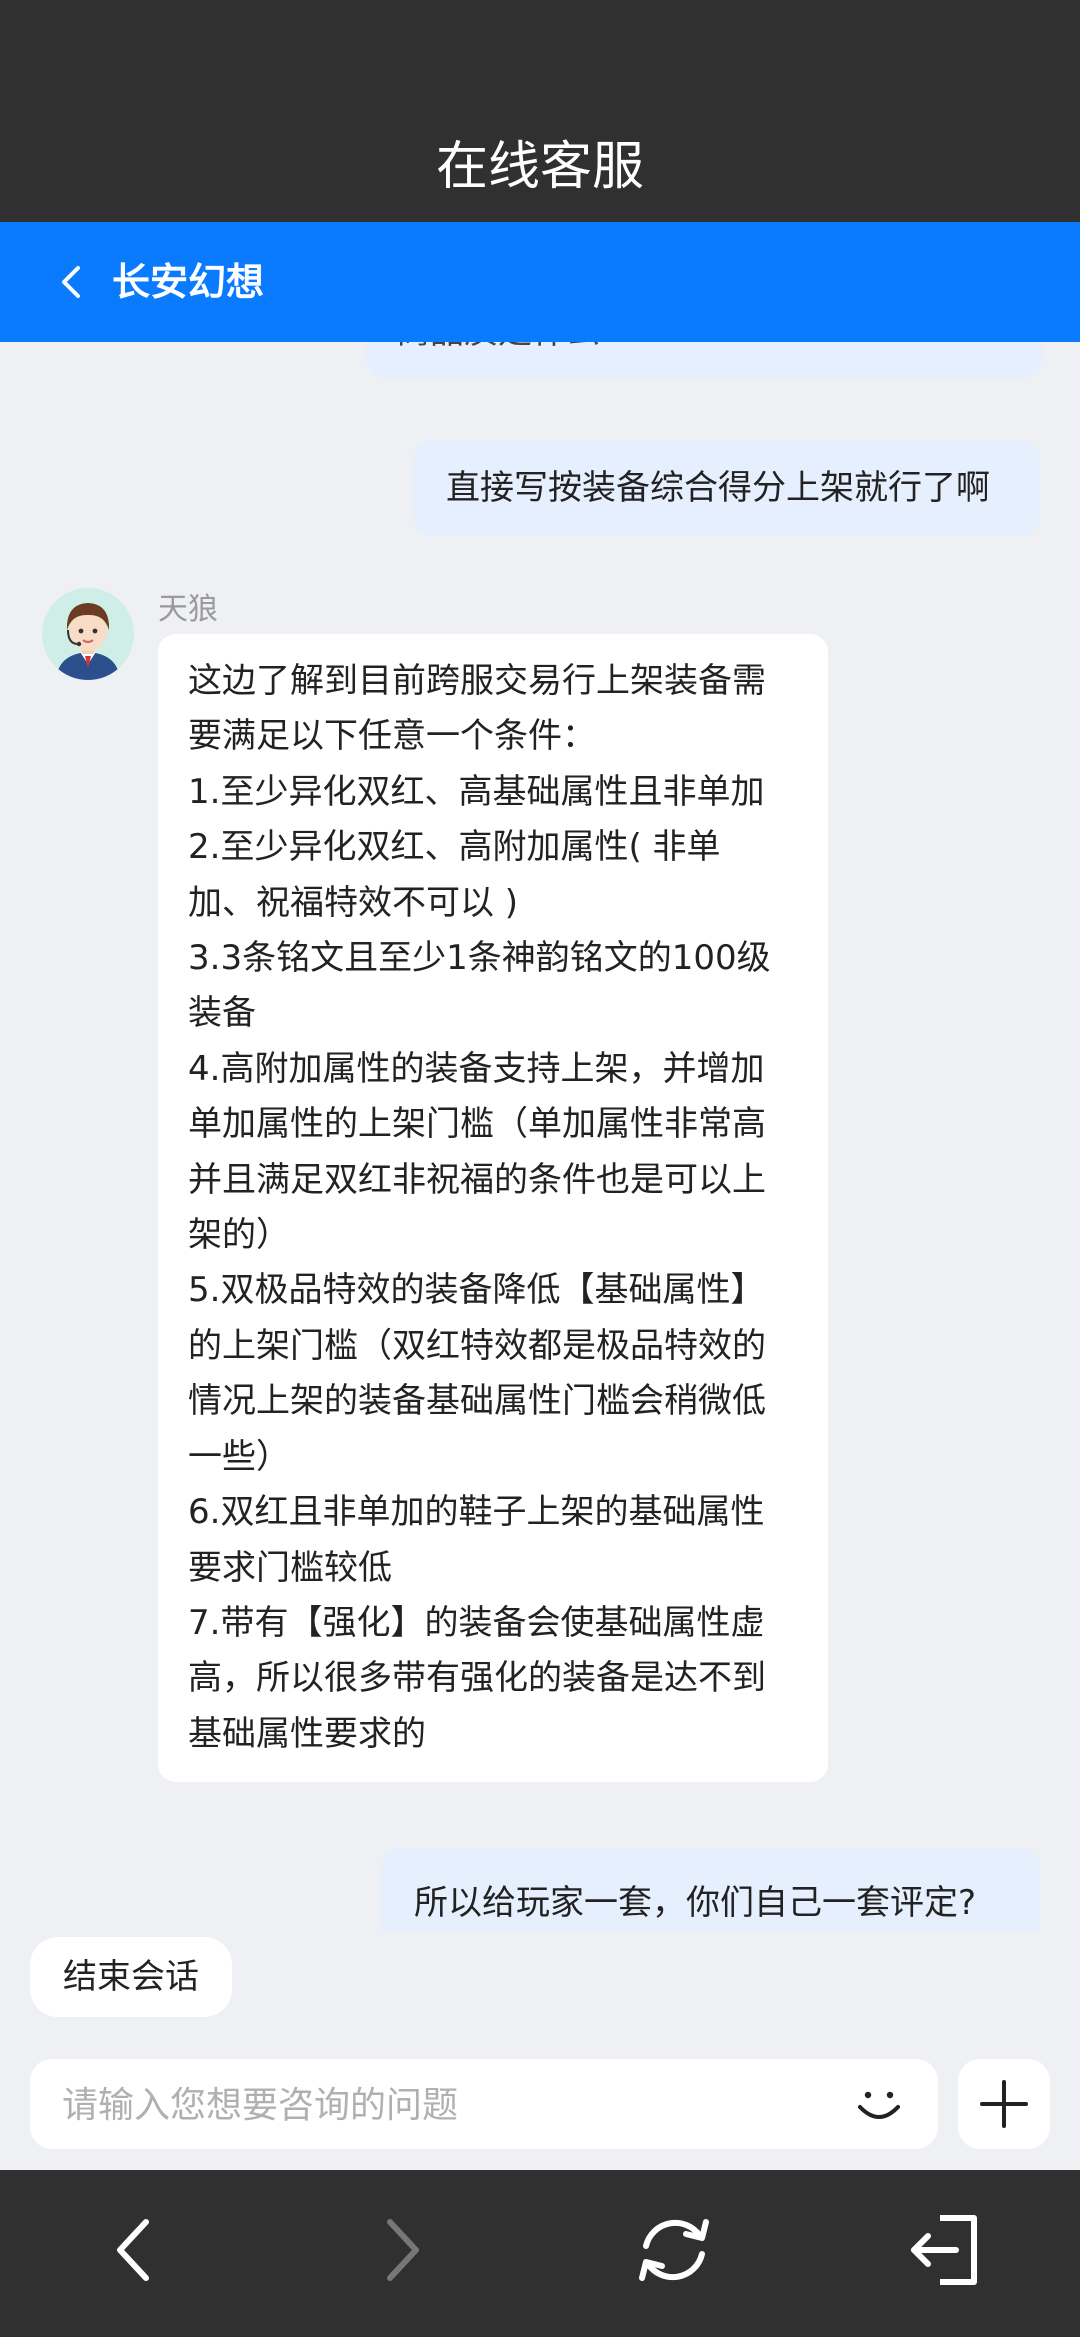 This screenshot has width=1080, height=2337. I want to click on agent-name: 天狼, so click(188, 609).